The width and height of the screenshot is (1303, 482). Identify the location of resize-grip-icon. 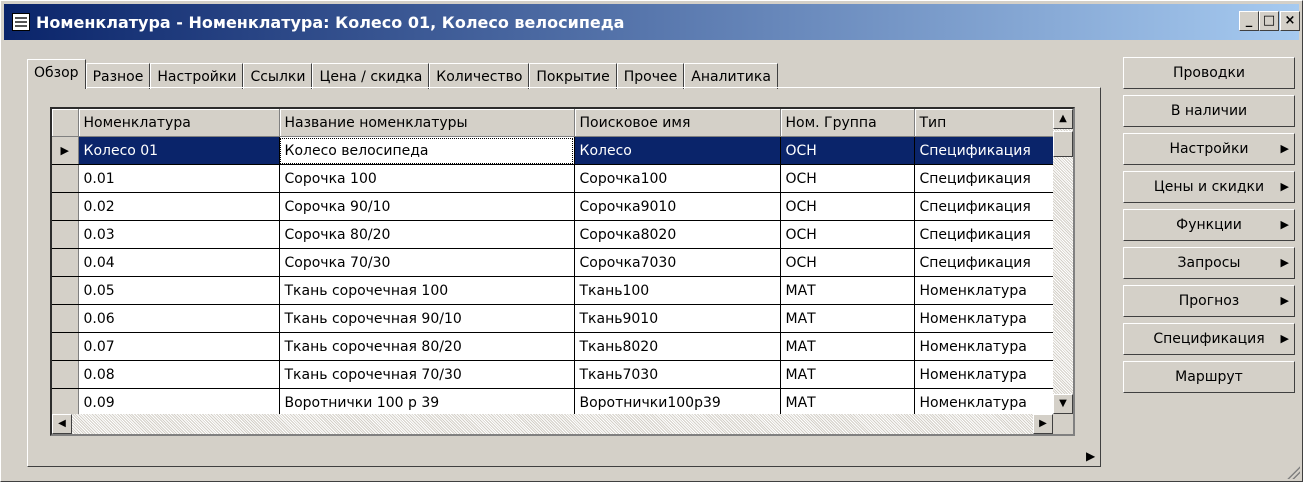
(1293, 472).